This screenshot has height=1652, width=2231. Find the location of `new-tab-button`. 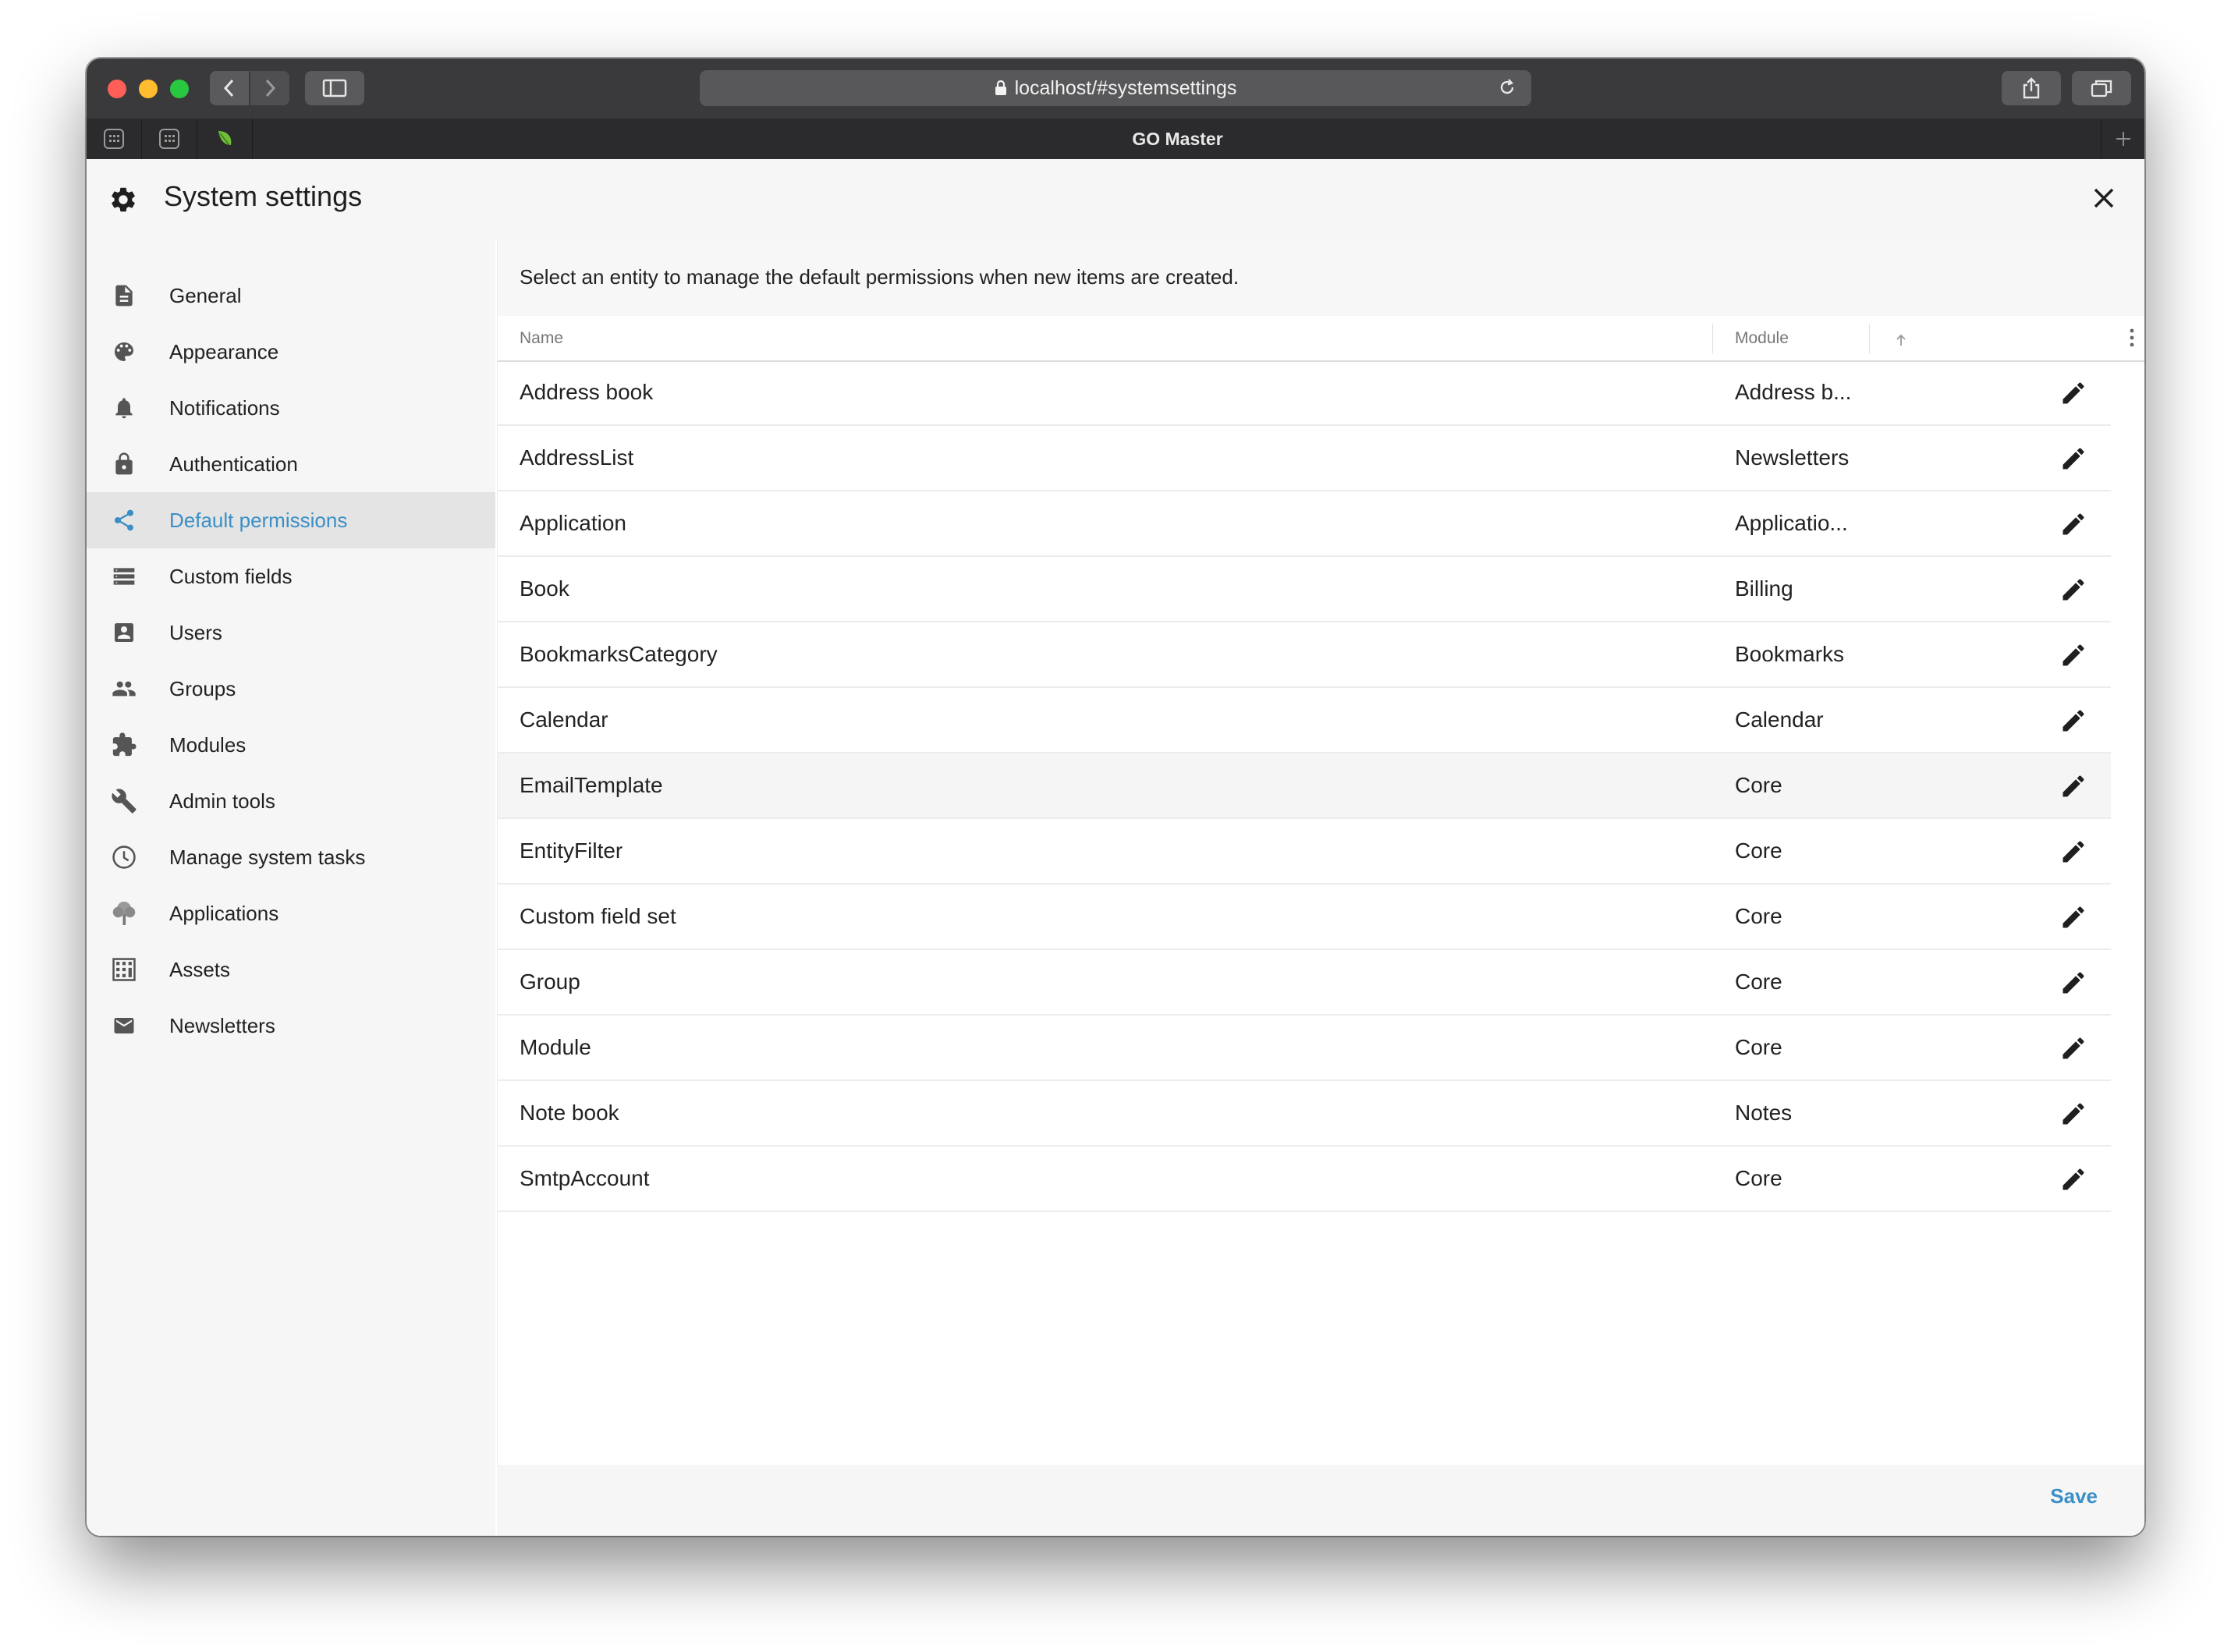

new-tab-button is located at coordinates (2122, 139).